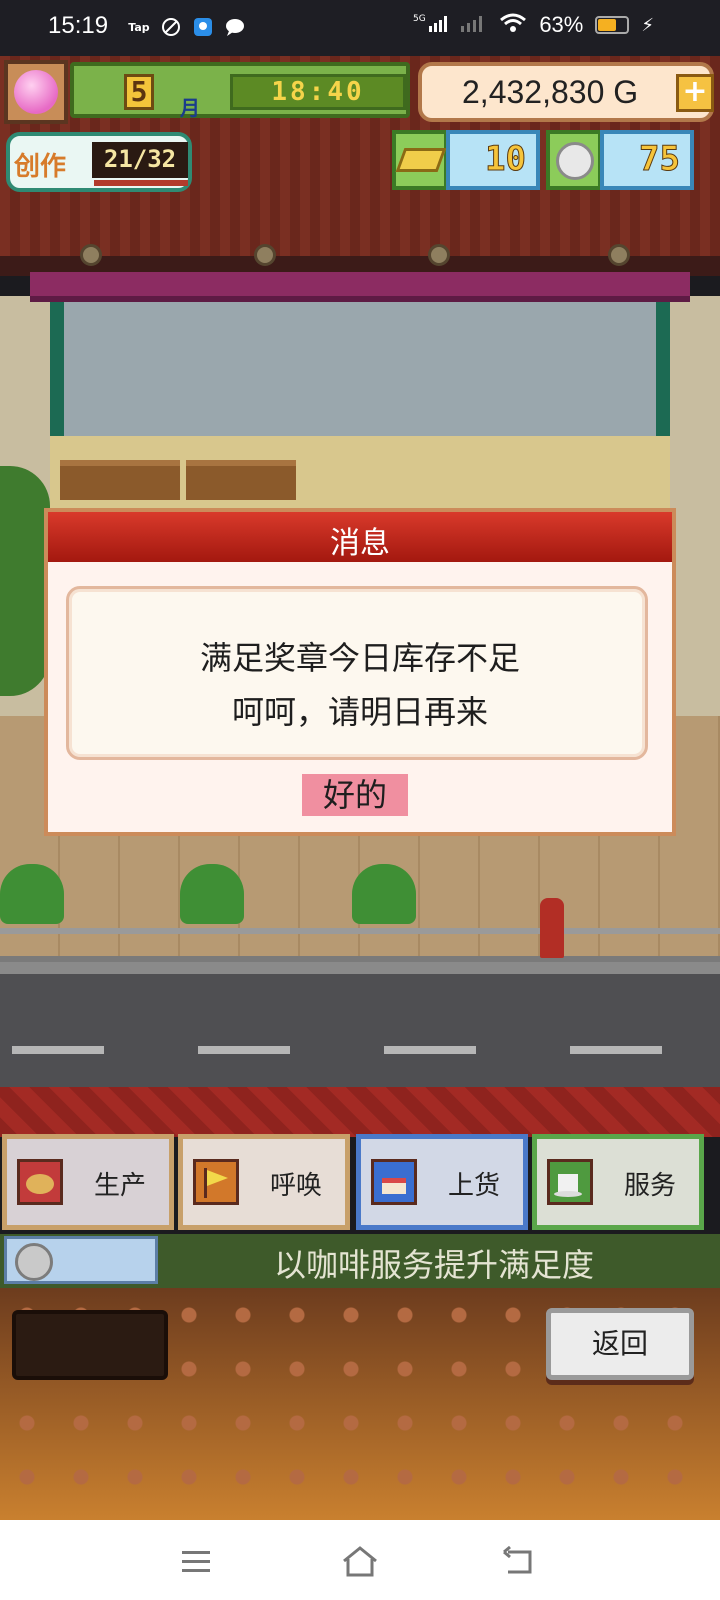 This screenshot has width=720, height=1600. Describe the element at coordinates (355, 795) in the screenshot. I see `ok-button: 好的` at that location.